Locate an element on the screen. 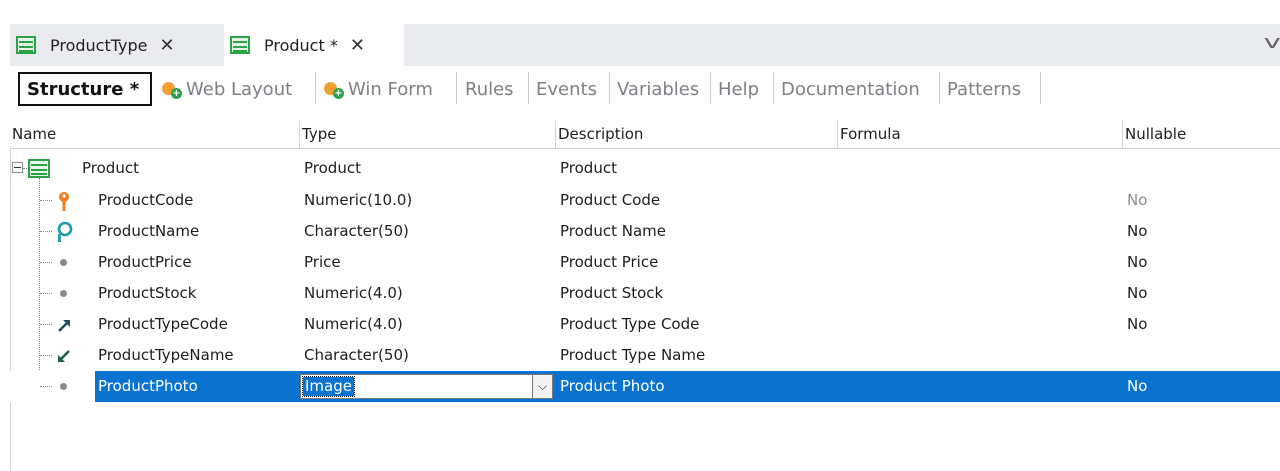  row-description: Product Type Code is located at coordinates (630, 324).